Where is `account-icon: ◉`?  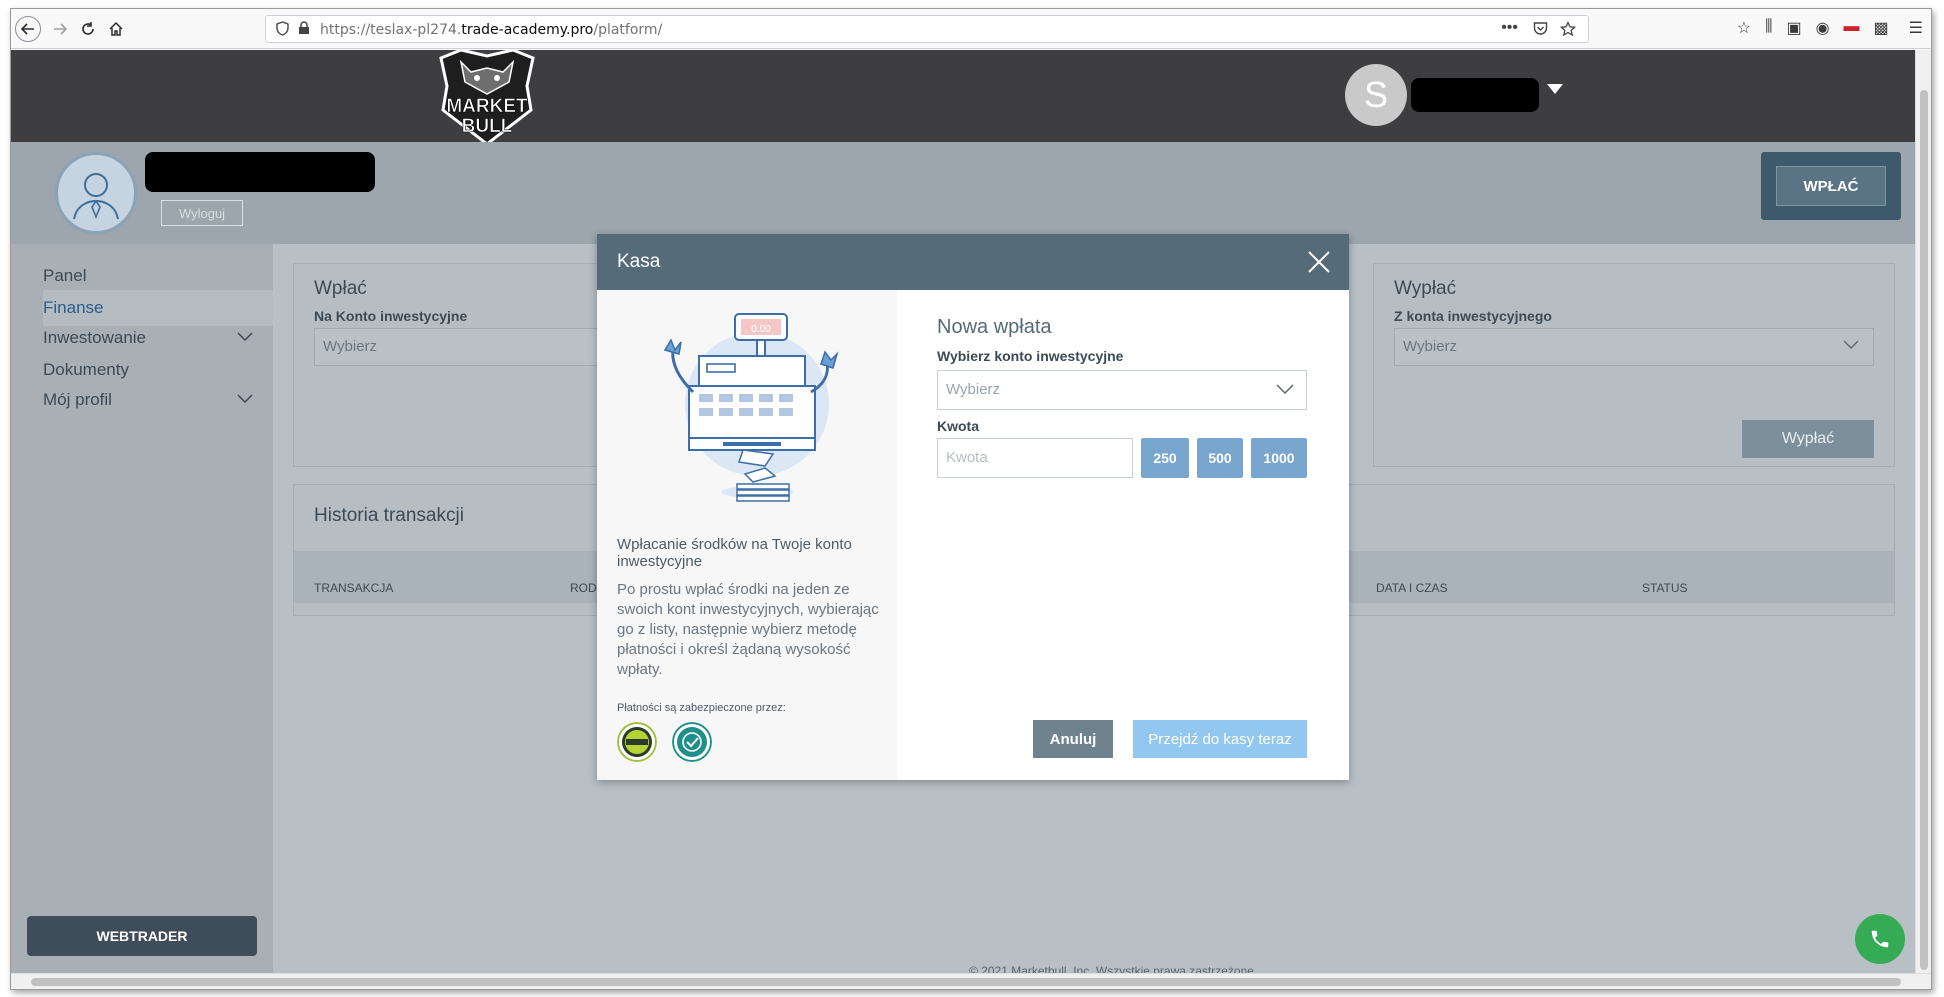 account-icon: ◉ is located at coordinates (1823, 28).